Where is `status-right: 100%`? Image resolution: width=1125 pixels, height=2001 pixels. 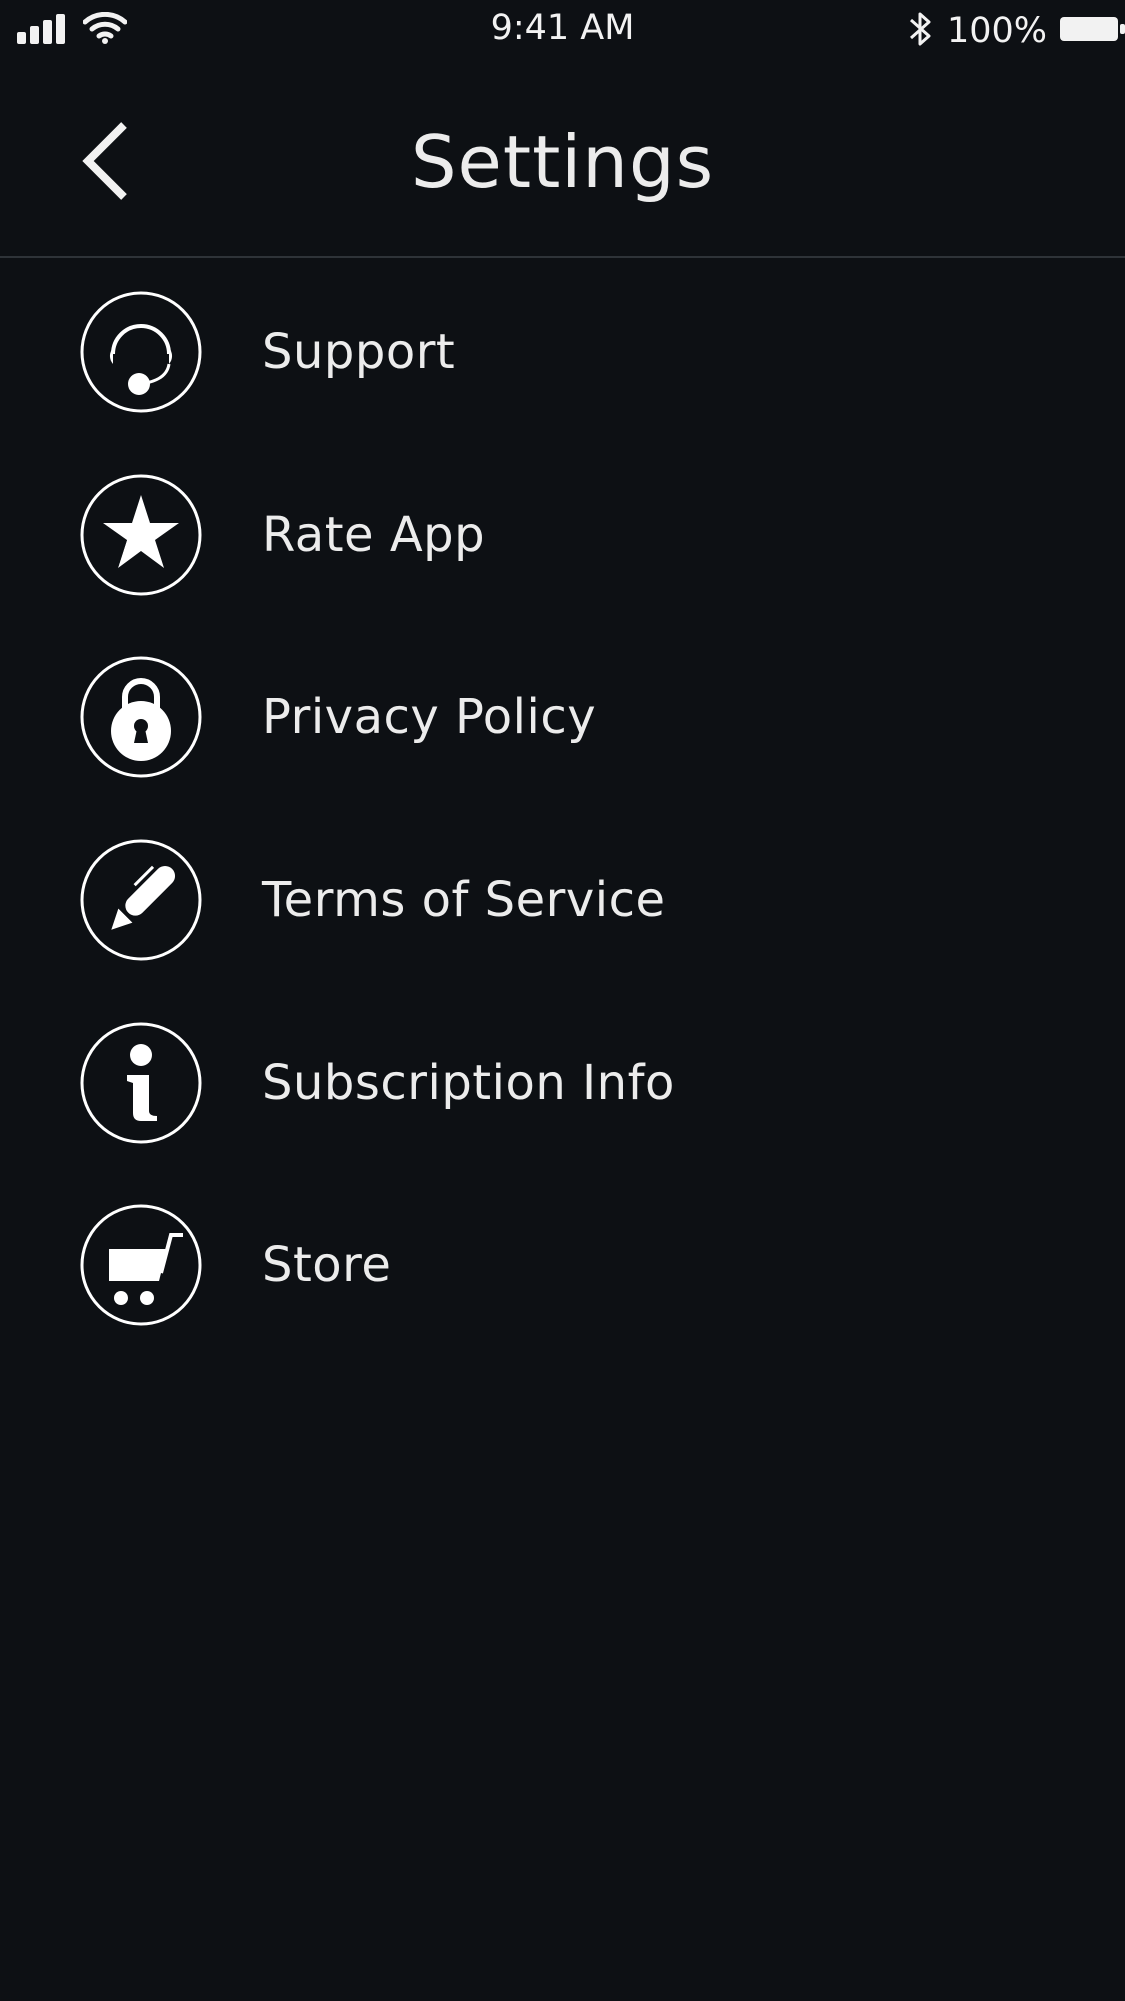 status-right: 100% is located at coordinates (1016, 31).